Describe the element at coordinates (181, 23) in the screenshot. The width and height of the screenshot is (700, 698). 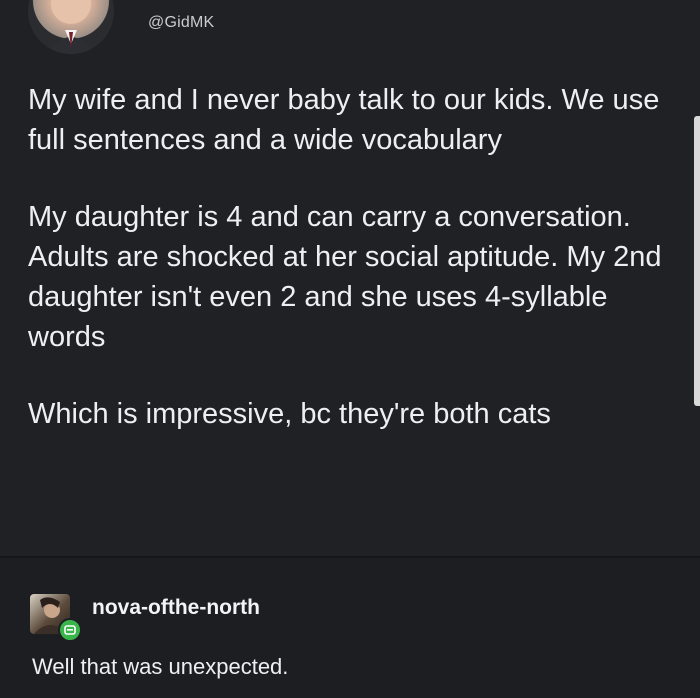
I see `tweet-handle: @GidMK` at that location.